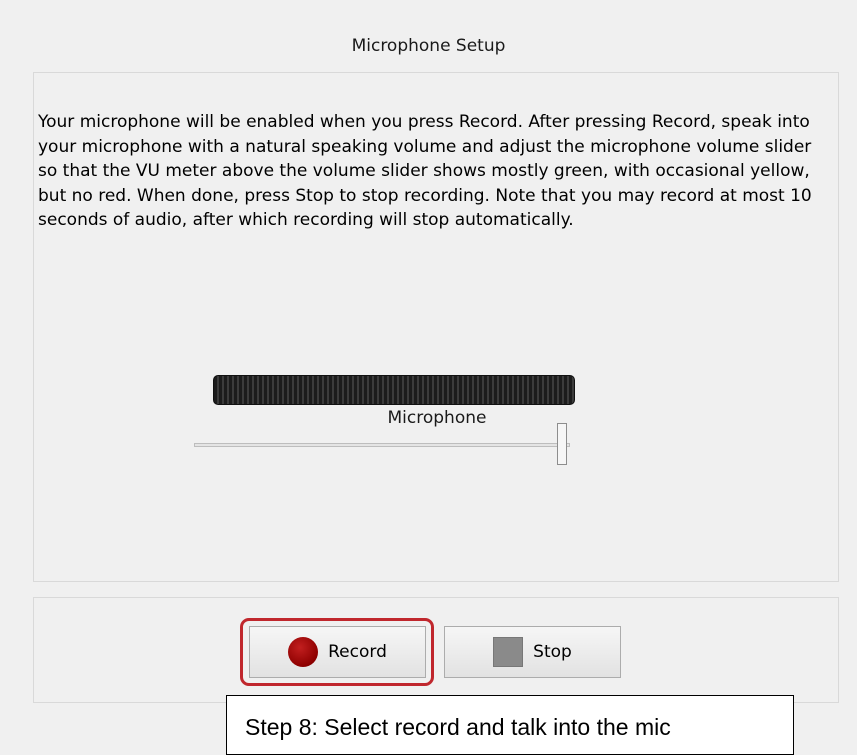  What do you see at coordinates (337, 652) in the screenshot?
I see `record-highlight-box` at bounding box center [337, 652].